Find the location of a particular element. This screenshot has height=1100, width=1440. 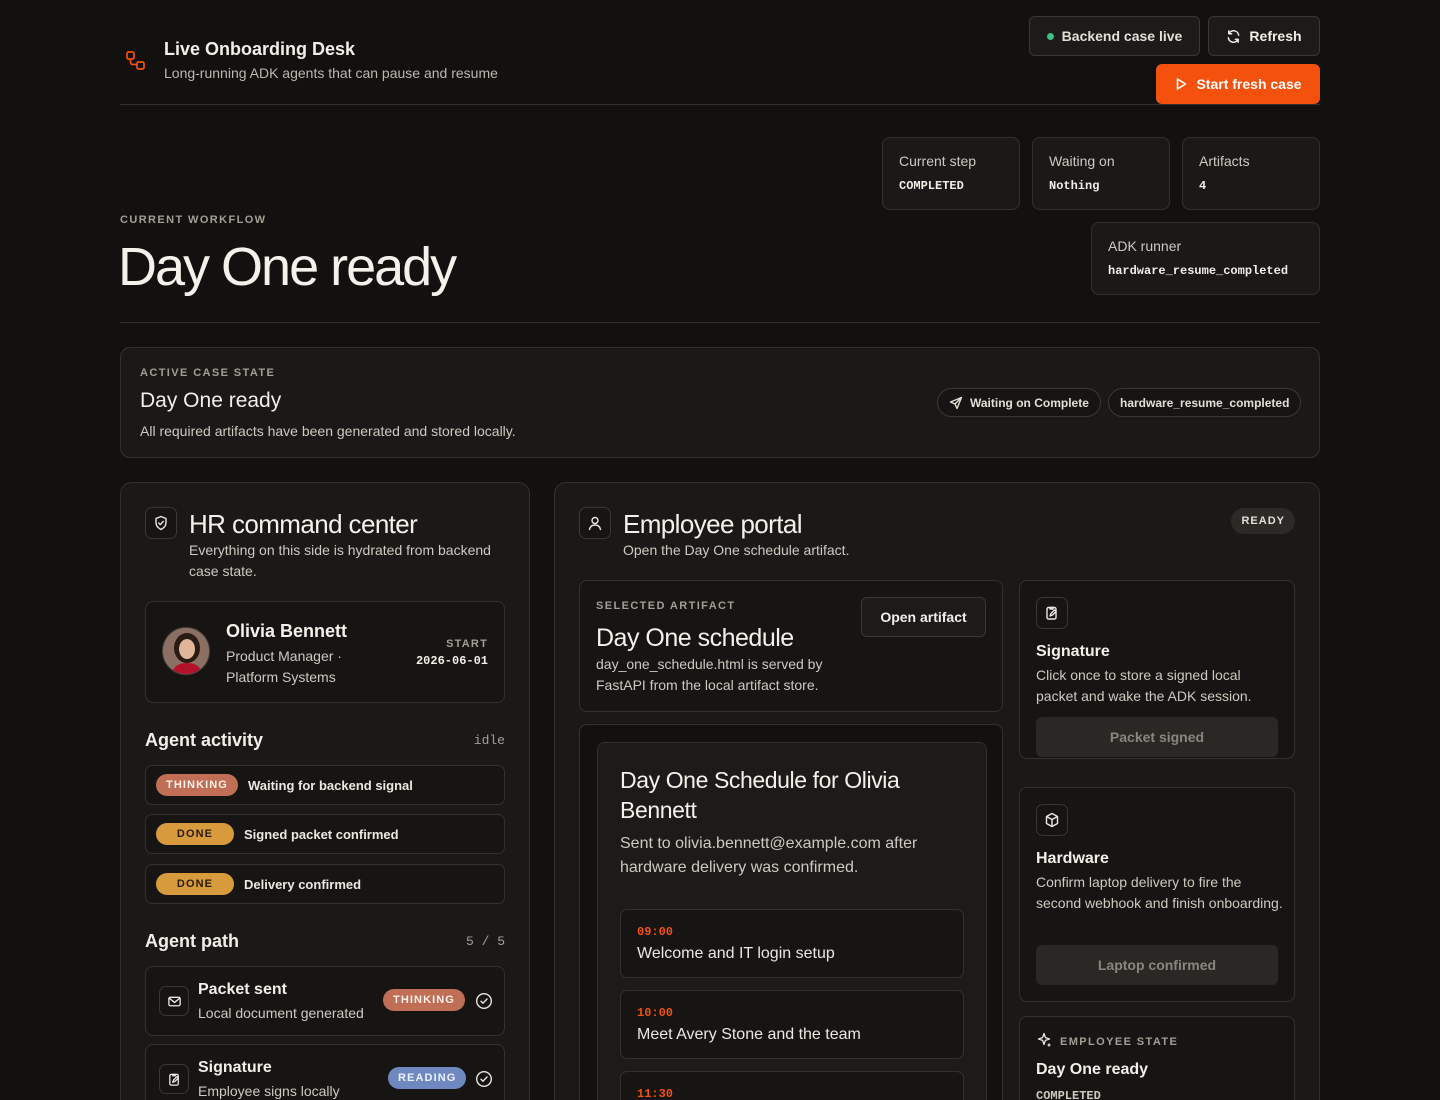

path-step-name: Packet sent is located at coordinates (242, 989).